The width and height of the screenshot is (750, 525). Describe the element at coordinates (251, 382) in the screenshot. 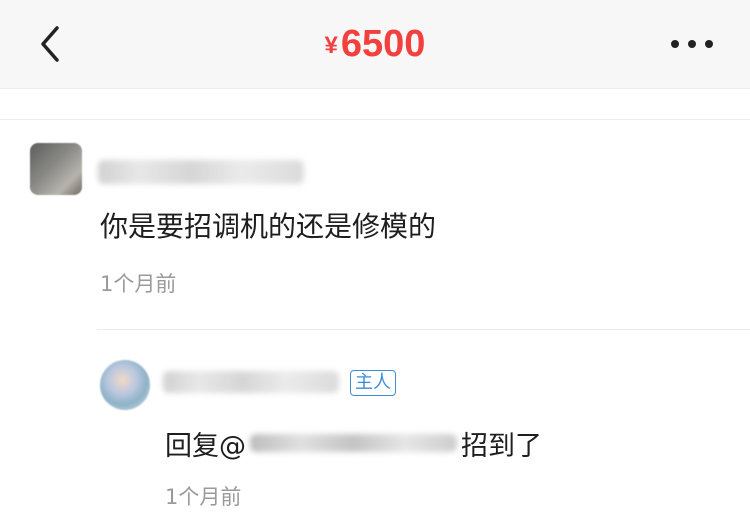

I see `replier-name` at that location.